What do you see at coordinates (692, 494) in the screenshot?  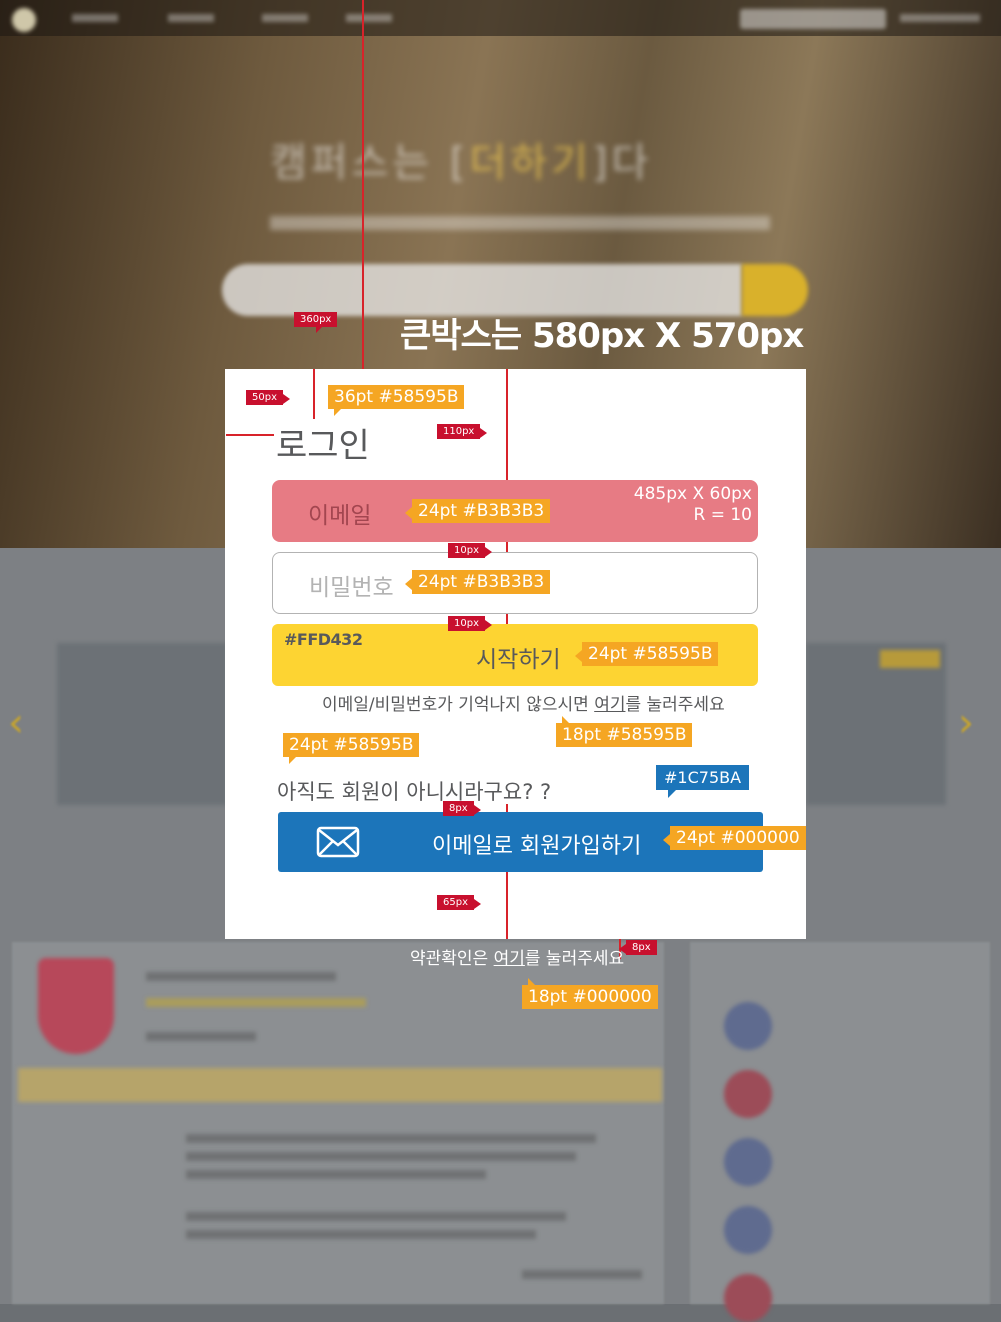 I see `email-size-text: 485px X 60px` at bounding box center [692, 494].